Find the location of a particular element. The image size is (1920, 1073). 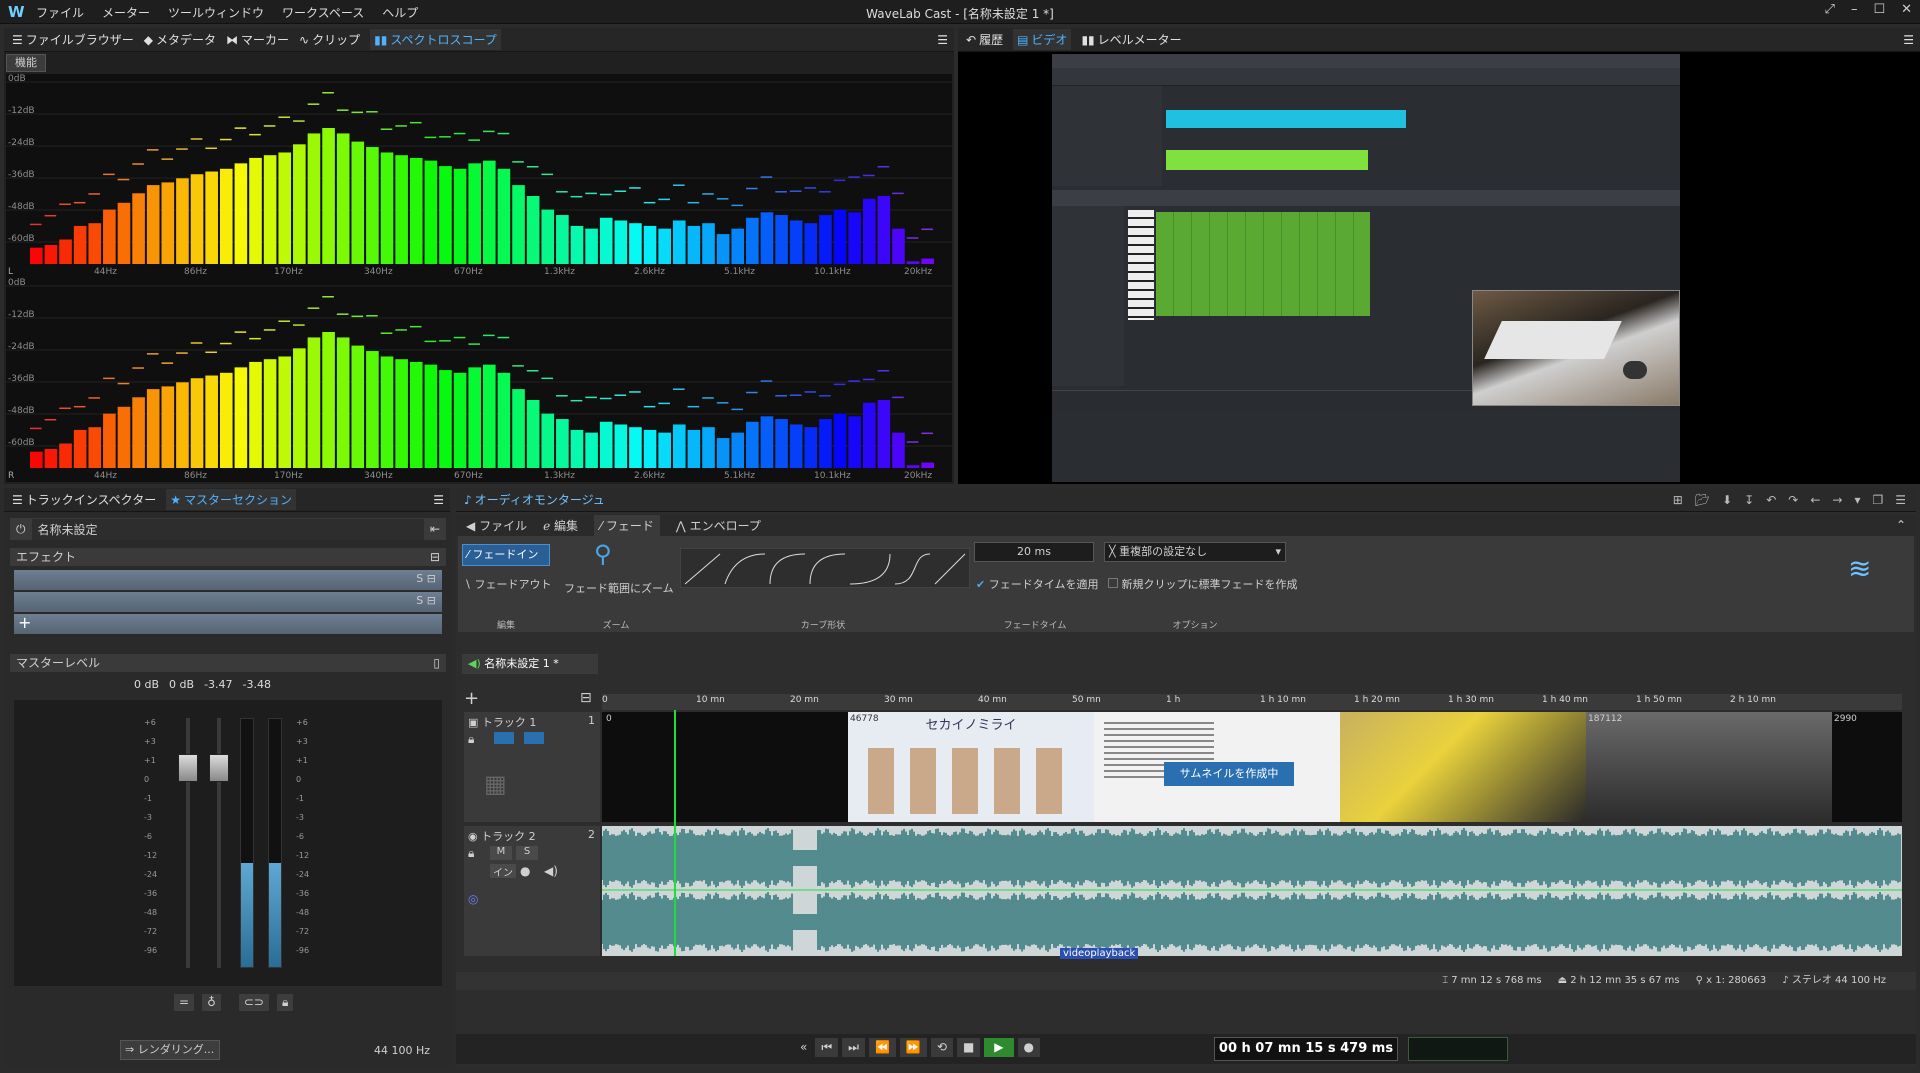

link-icon: = is located at coordinates (184, 1002).